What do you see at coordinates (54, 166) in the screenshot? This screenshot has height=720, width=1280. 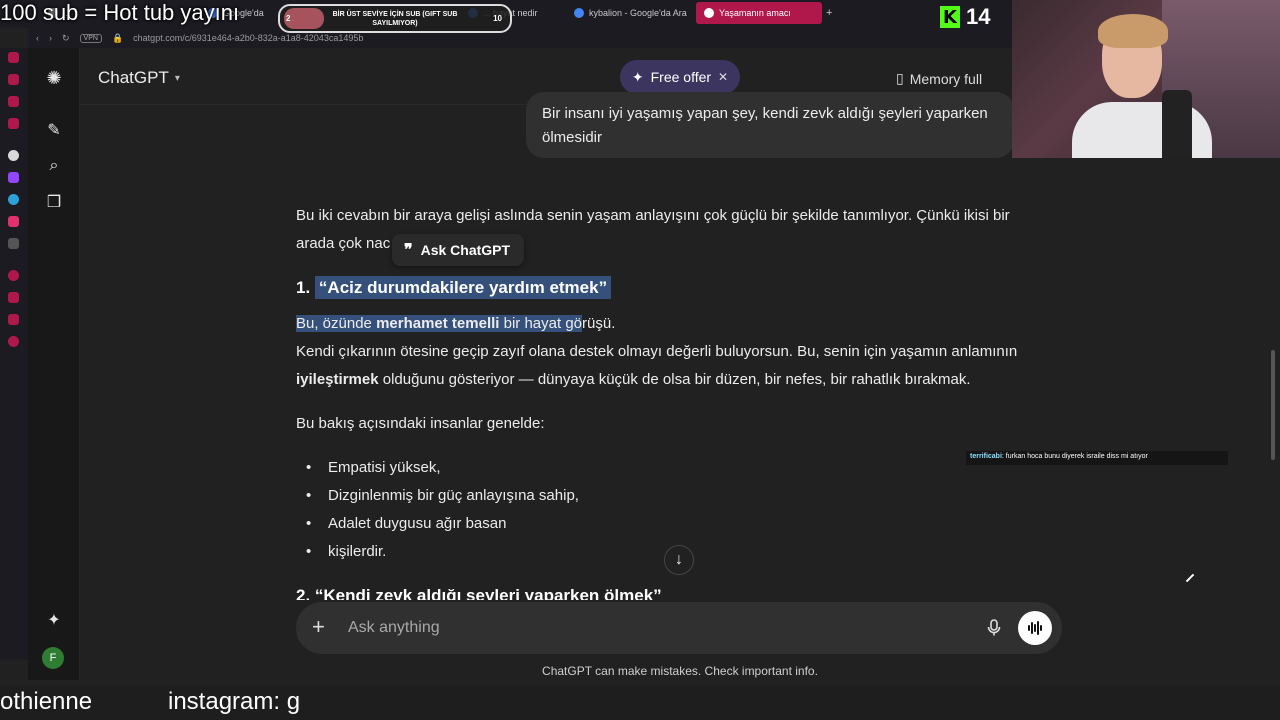 I see `search-icon: ⌕` at bounding box center [54, 166].